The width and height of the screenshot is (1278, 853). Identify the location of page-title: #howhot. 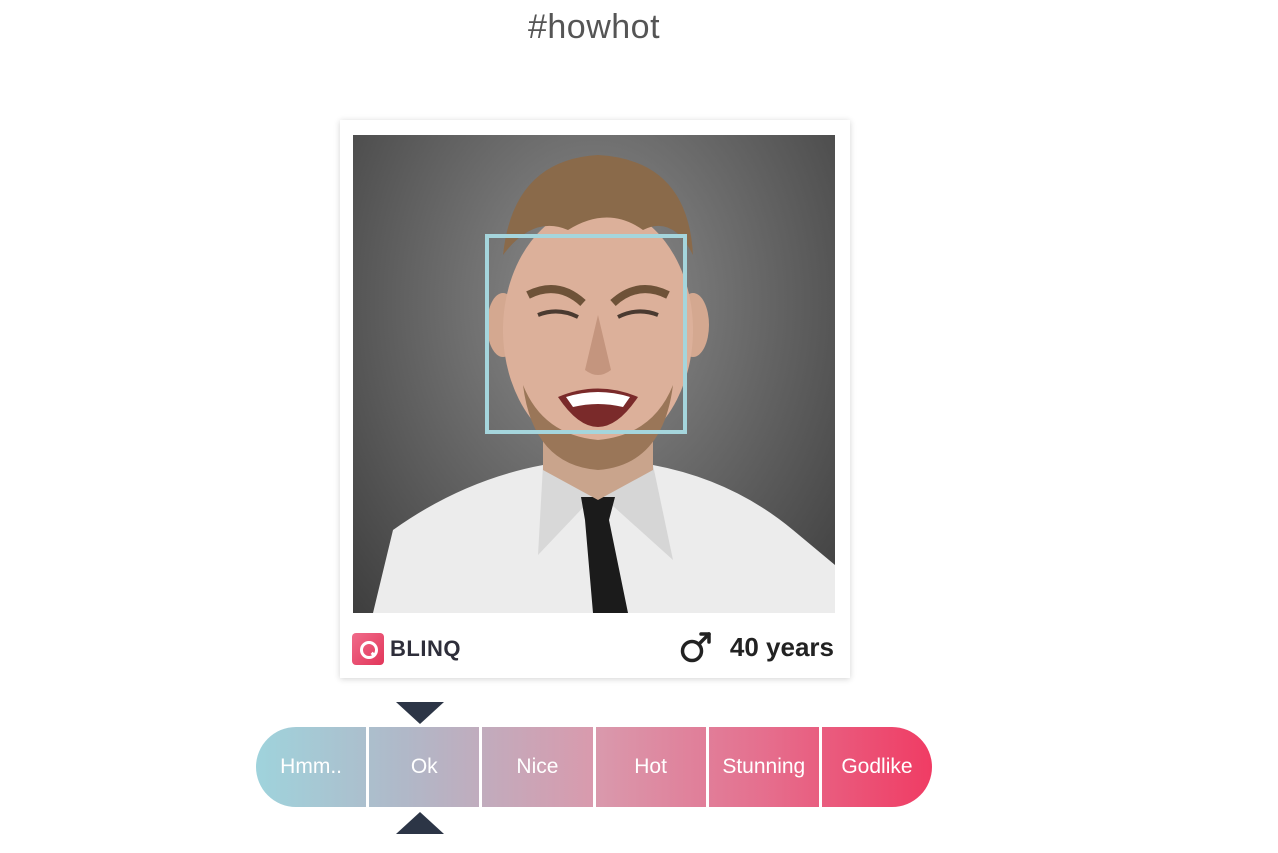
(594, 27).